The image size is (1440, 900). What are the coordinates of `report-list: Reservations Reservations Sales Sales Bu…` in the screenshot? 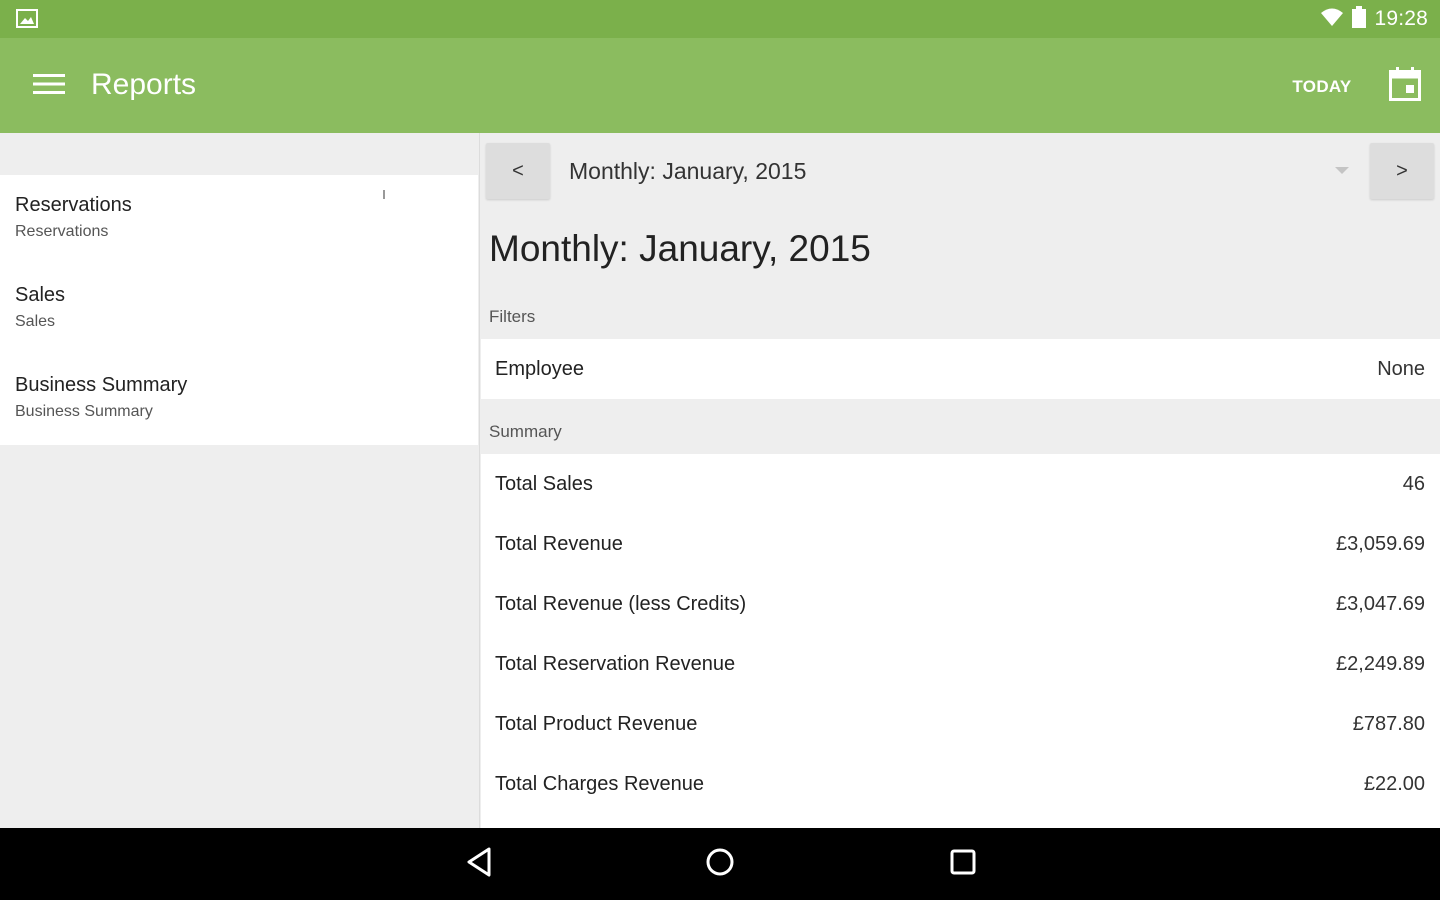 It's located at (239, 310).